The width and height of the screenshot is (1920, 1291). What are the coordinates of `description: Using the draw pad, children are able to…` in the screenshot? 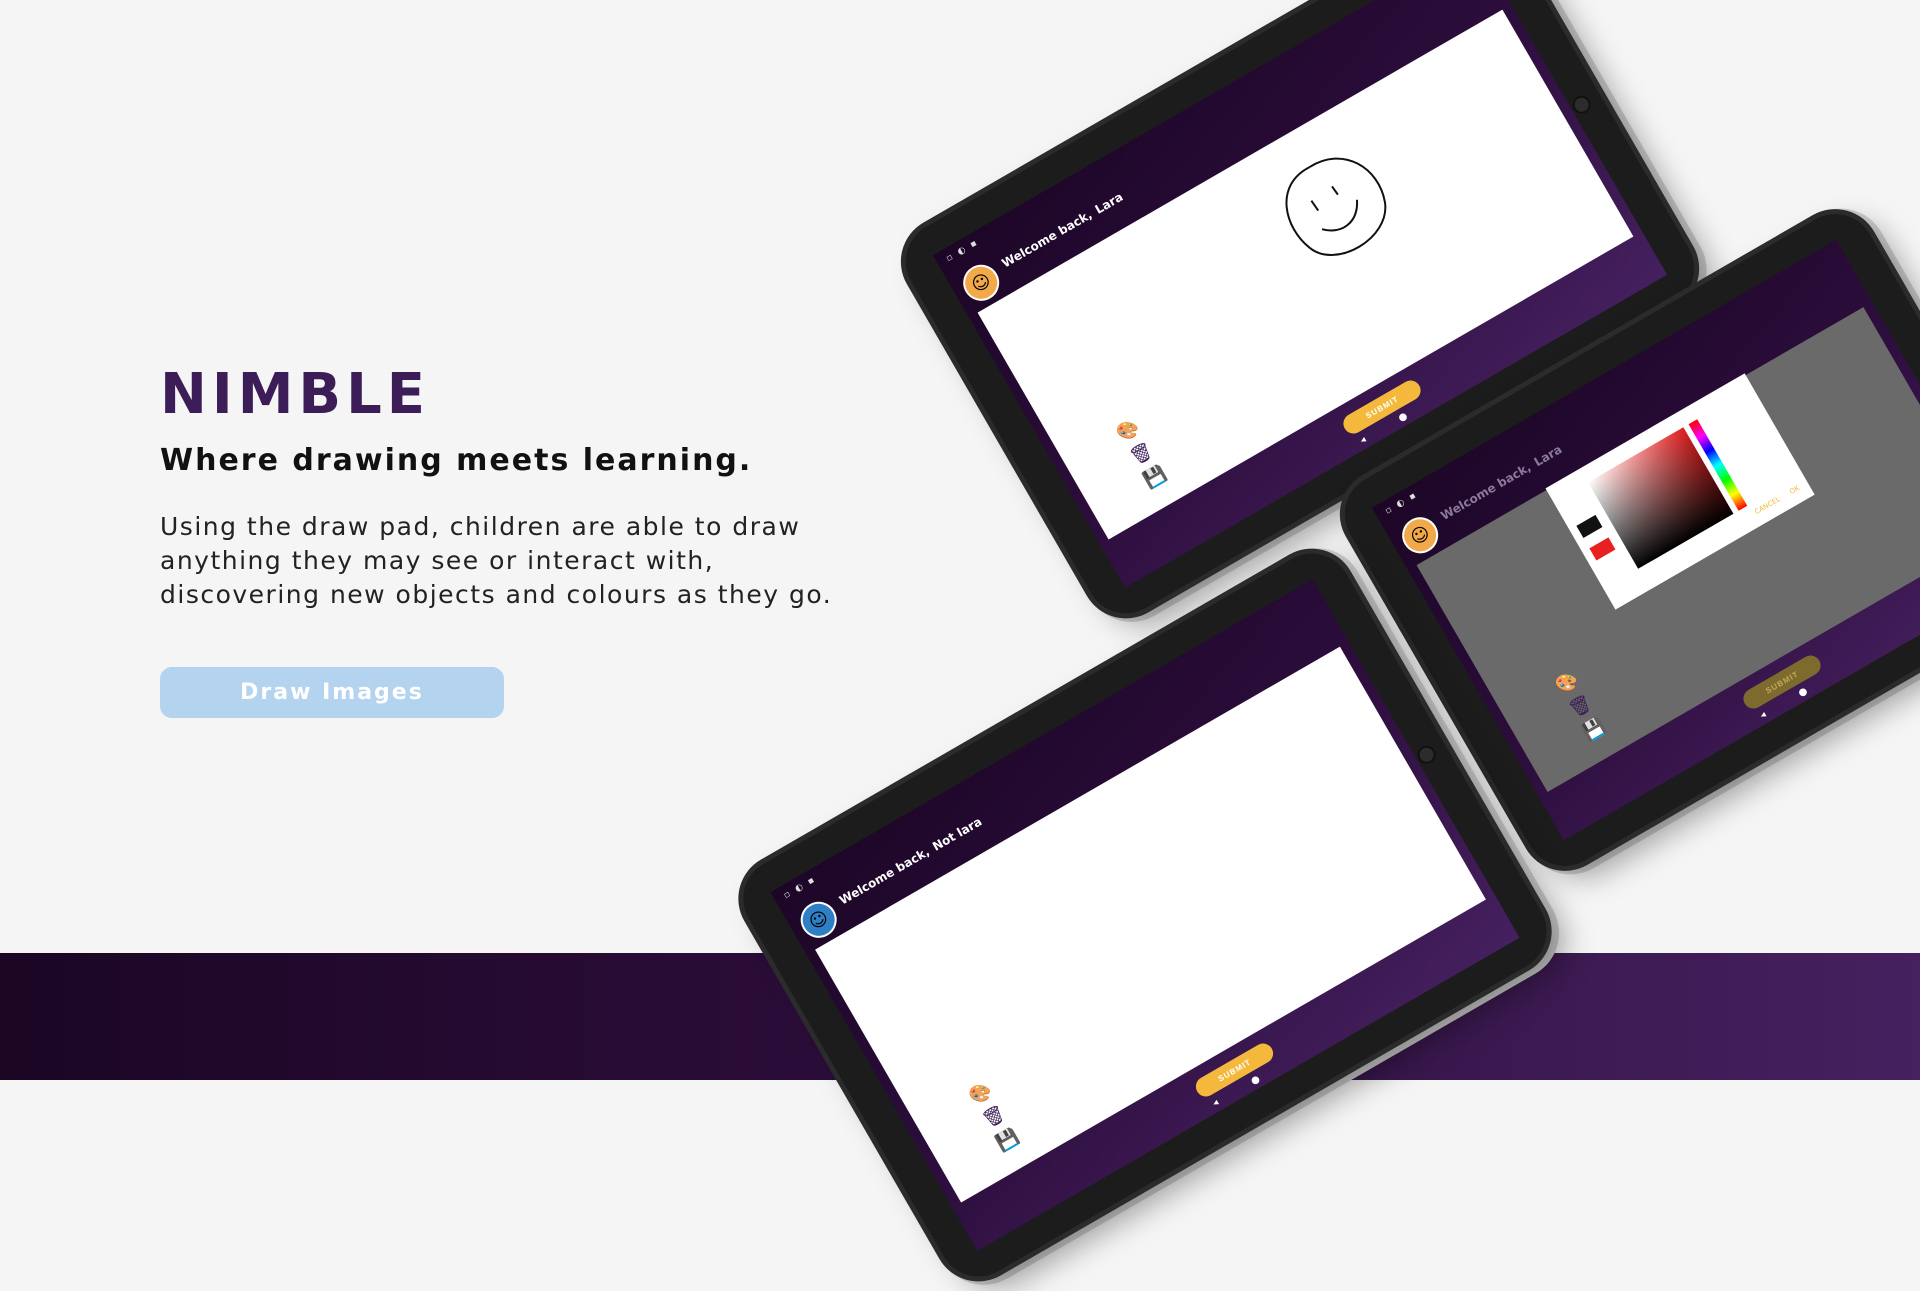 It's located at (496, 560).